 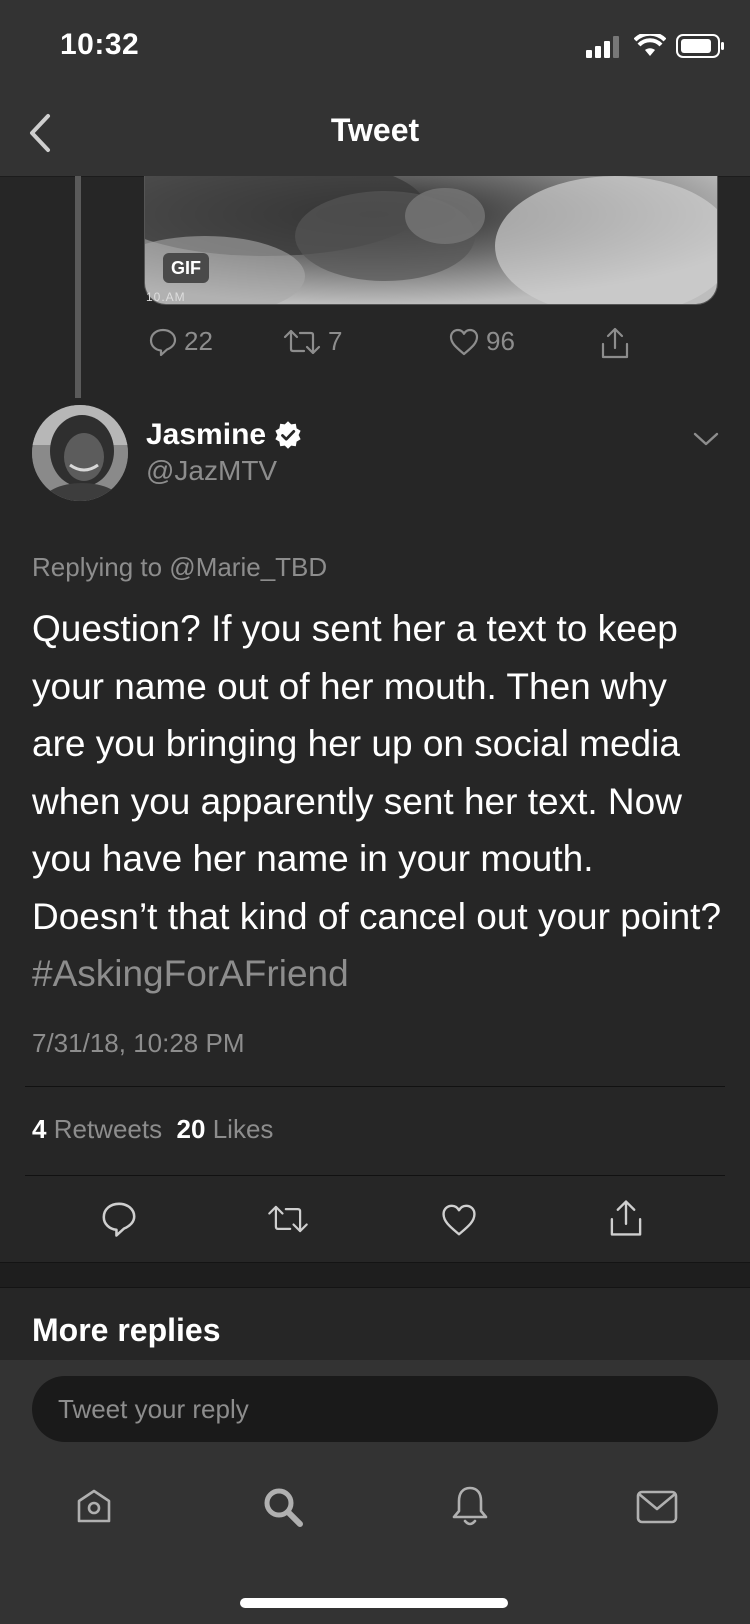 What do you see at coordinates (179, 567) in the screenshot?
I see `replying-to-label: Replying to @Marie_TBD` at bounding box center [179, 567].